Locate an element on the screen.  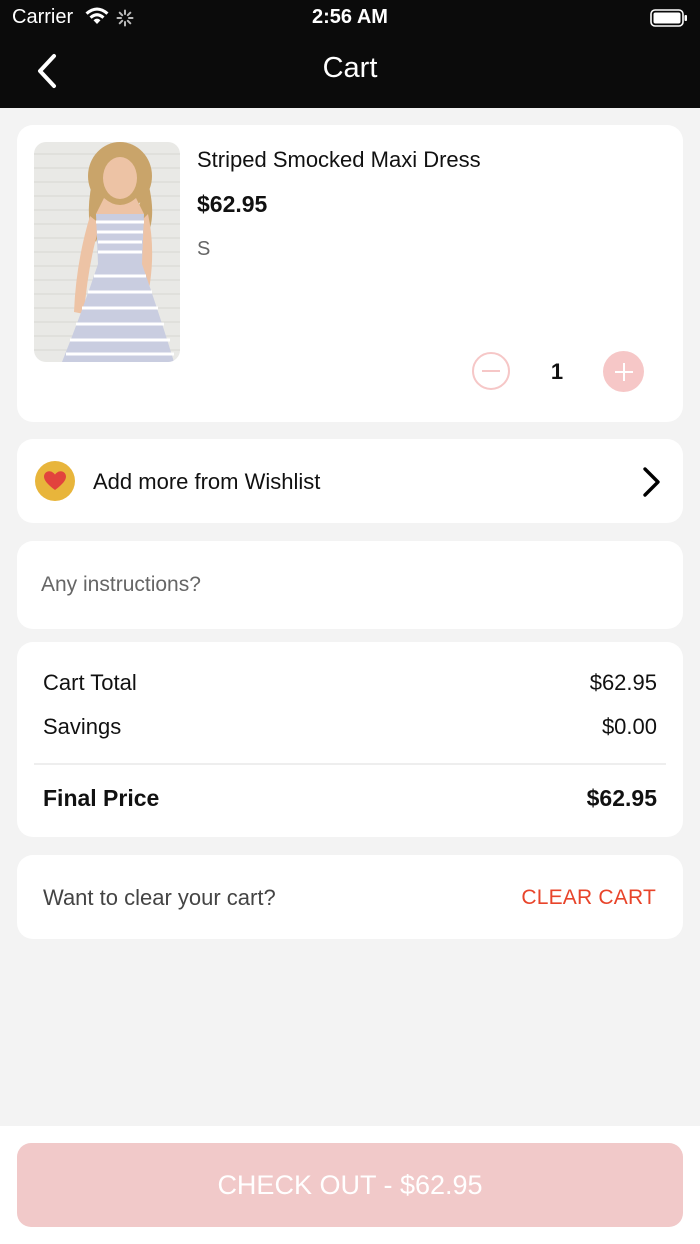
status-time: 2:56 AM is located at coordinates (350, 17).